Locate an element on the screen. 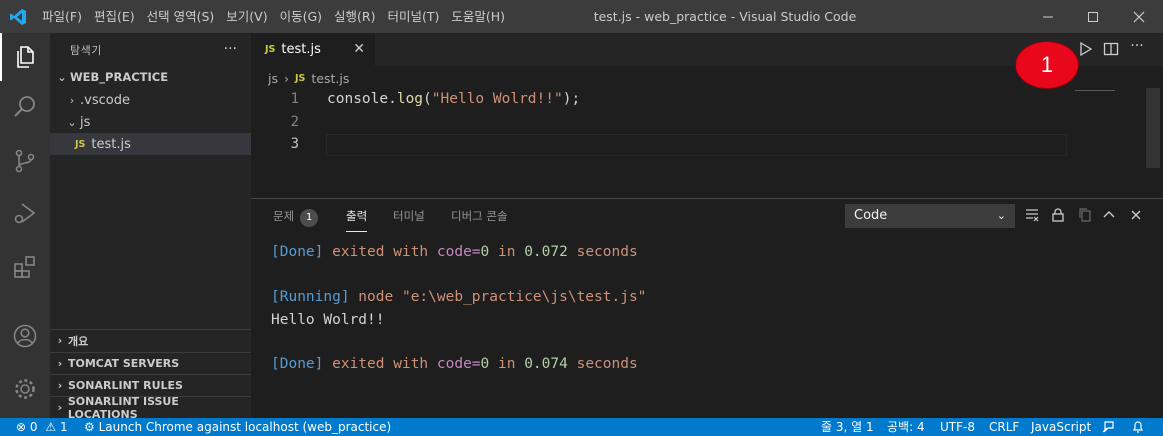 This screenshot has height=436, width=1163. menu-go: 이동(G) is located at coordinates (301, 16).